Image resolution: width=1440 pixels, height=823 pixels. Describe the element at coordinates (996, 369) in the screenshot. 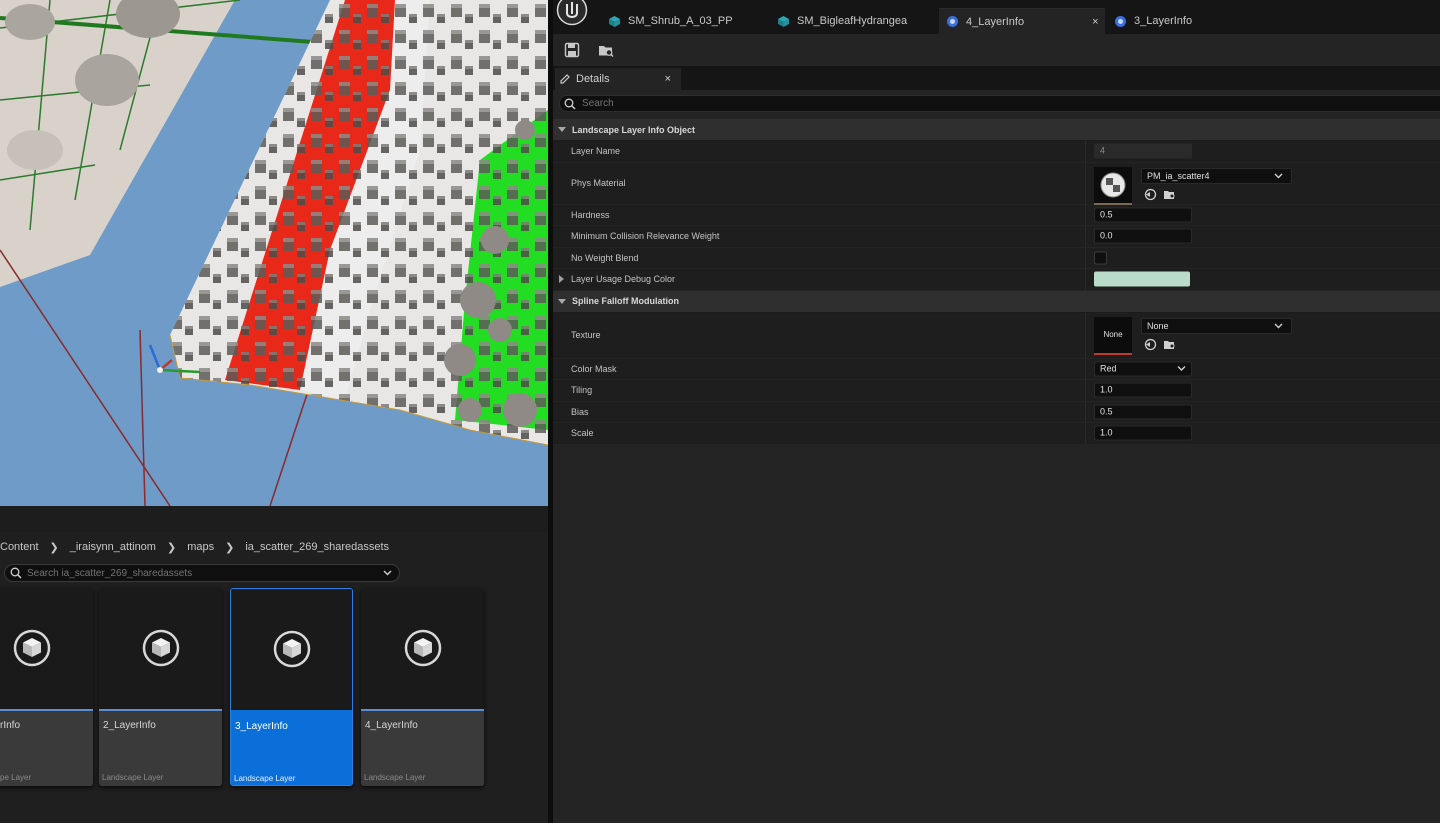

I see `property-color-mask: Color Mask Red` at that location.